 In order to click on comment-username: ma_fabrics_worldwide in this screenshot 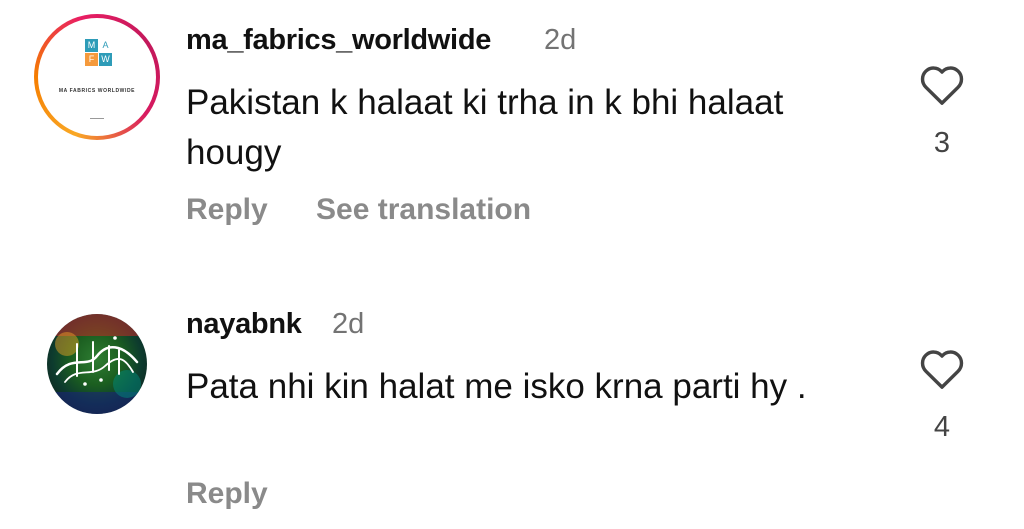, I will do `click(338, 40)`.